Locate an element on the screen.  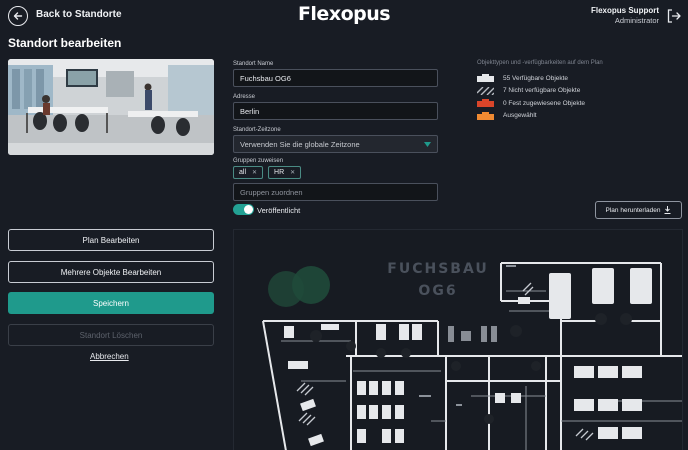
timezone-select: Verwenden Sie die globale Zeitzone is located at coordinates (335, 144).